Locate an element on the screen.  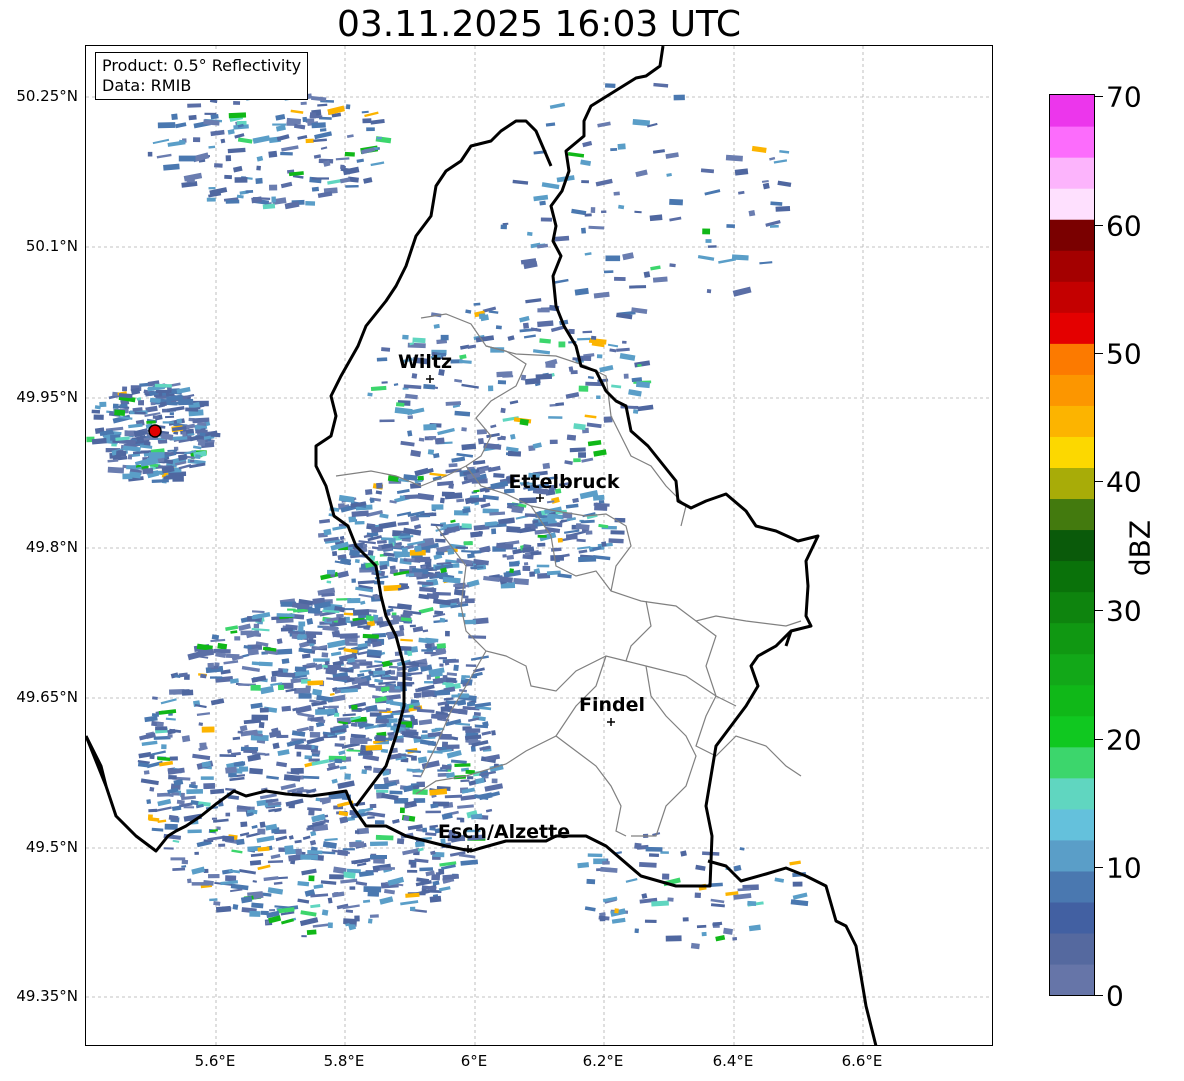
colorbar-tick-label: 20 is located at coordinates (1124, 740).